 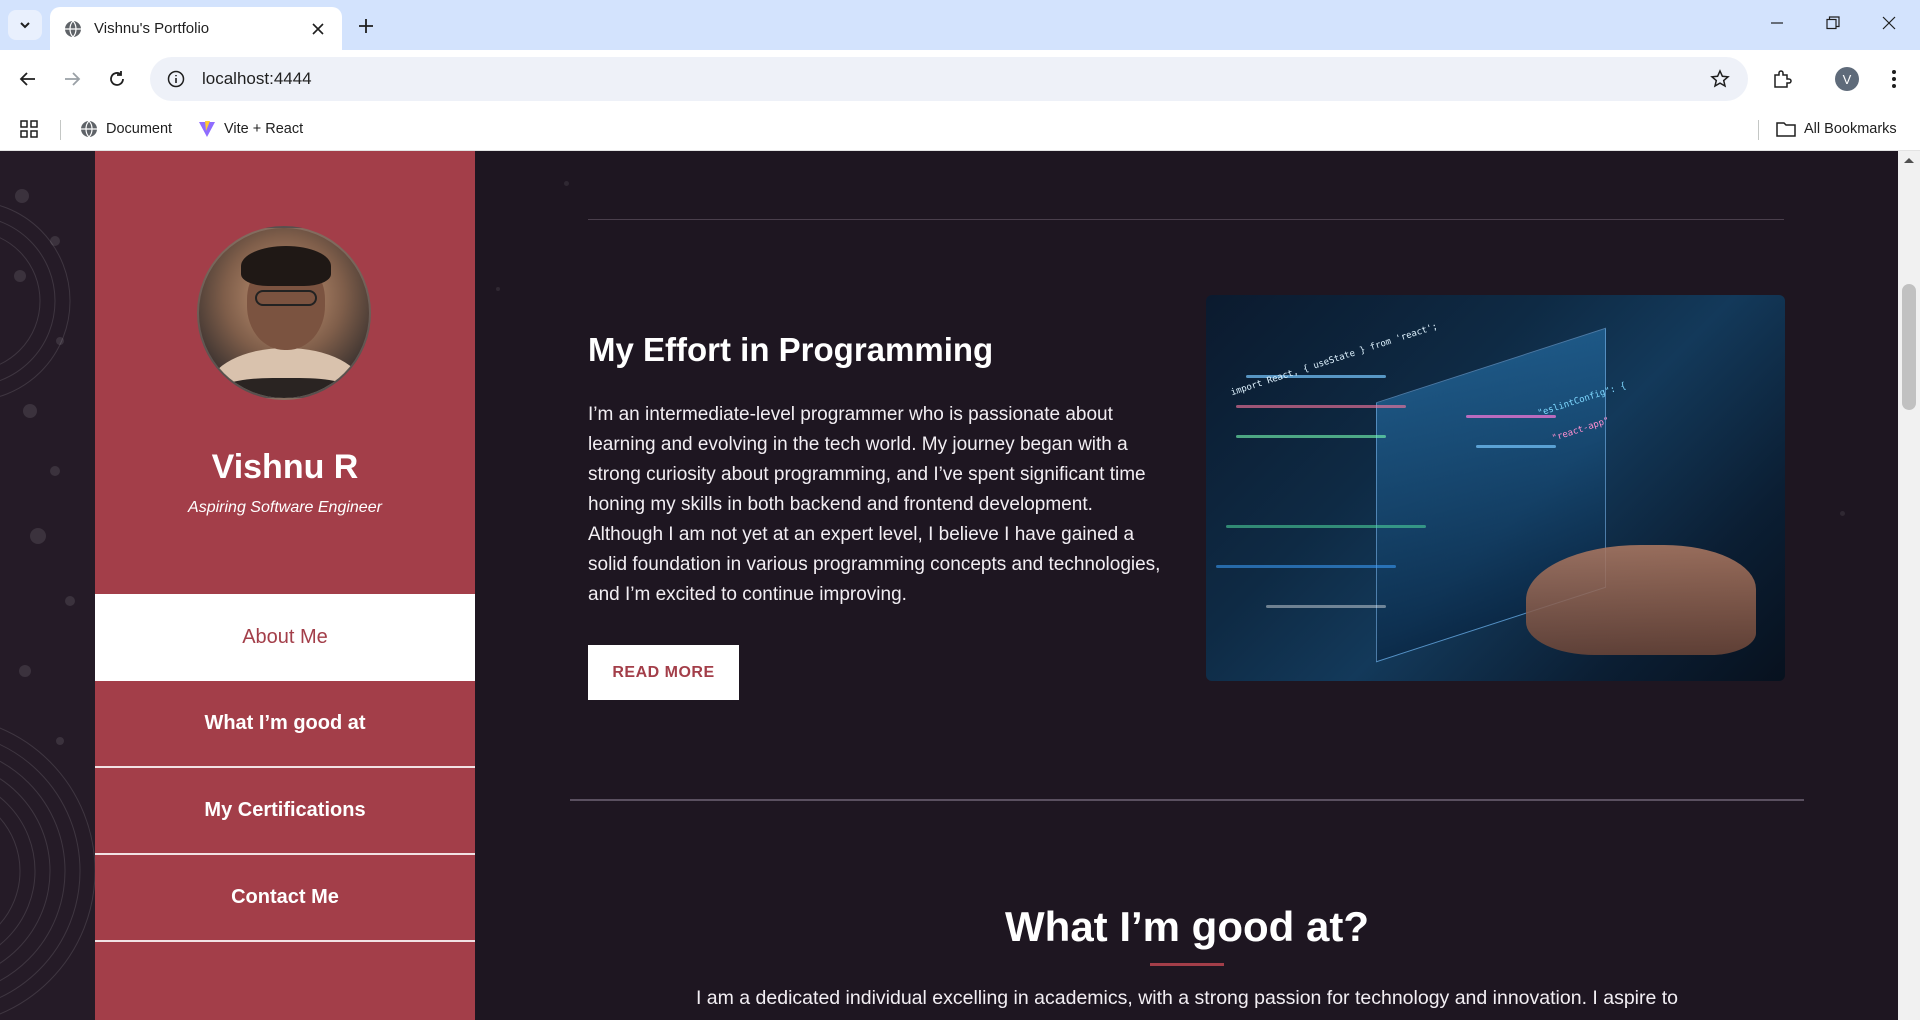 What do you see at coordinates (47, 602) in the screenshot?
I see `wave-pattern-icon` at bounding box center [47, 602].